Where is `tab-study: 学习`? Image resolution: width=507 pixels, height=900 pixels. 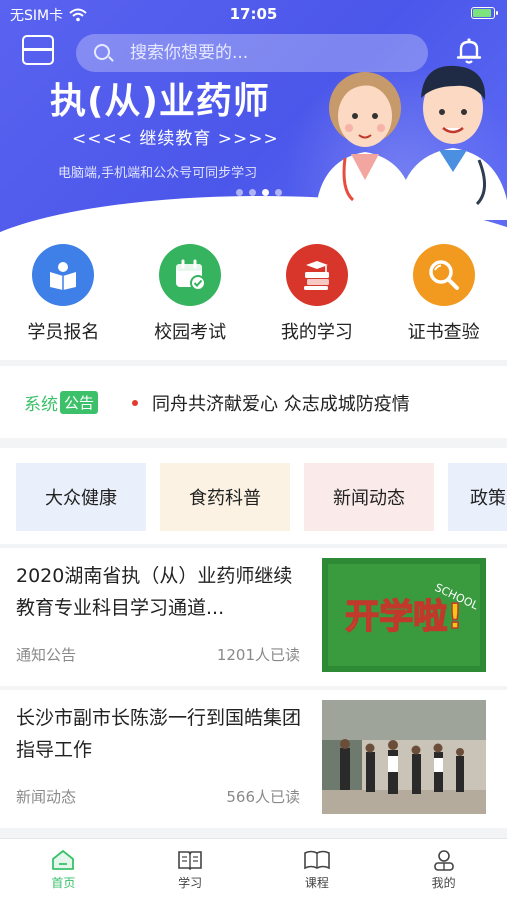 tab-study: 学习 is located at coordinates (190, 869).